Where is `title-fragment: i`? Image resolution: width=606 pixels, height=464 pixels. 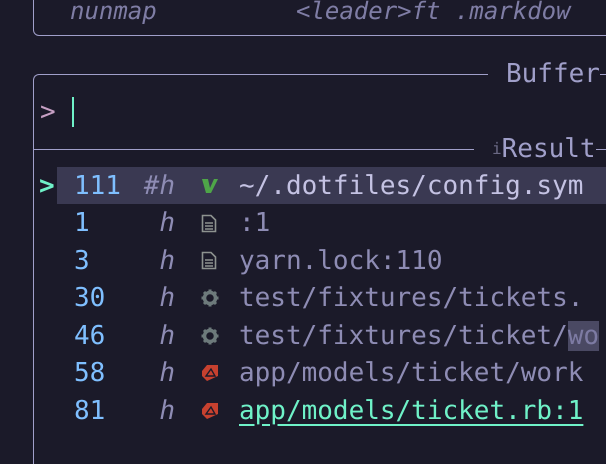
title-fragment: i is located at coordinates (497, 149).